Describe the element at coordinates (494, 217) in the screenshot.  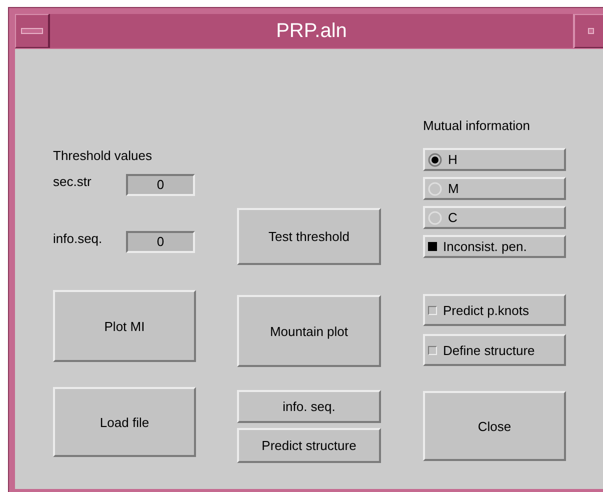
I see `radio-button: C` at that location.